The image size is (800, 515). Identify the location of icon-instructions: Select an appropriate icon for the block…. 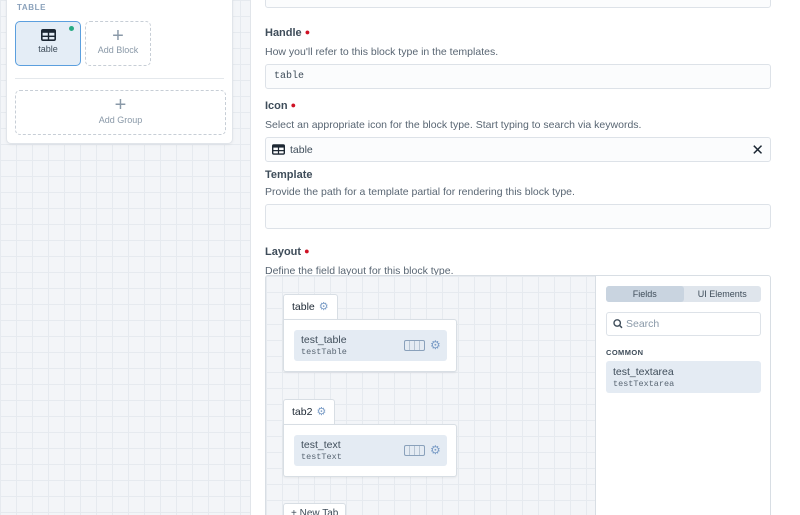
(453, 125).